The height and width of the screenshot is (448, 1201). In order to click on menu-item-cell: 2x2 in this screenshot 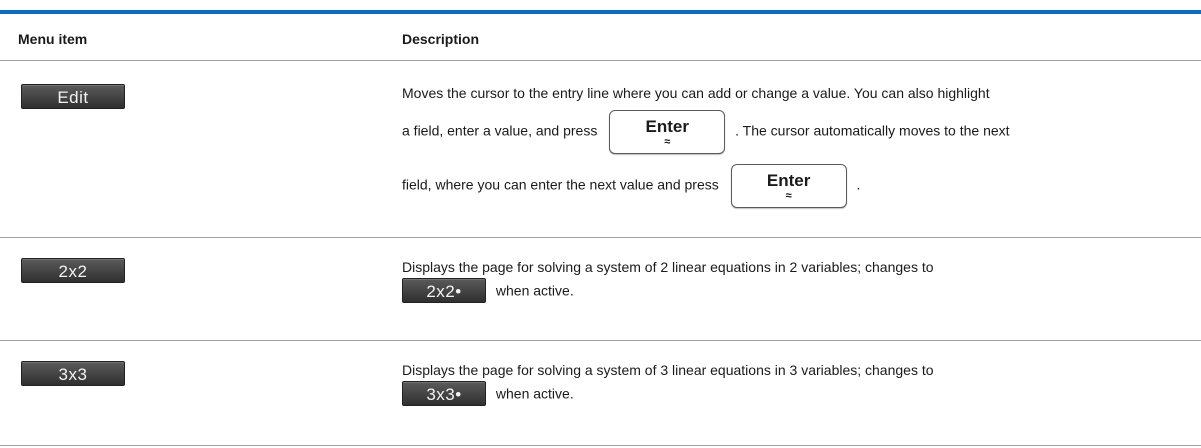, I will do `click(73, 270)`.